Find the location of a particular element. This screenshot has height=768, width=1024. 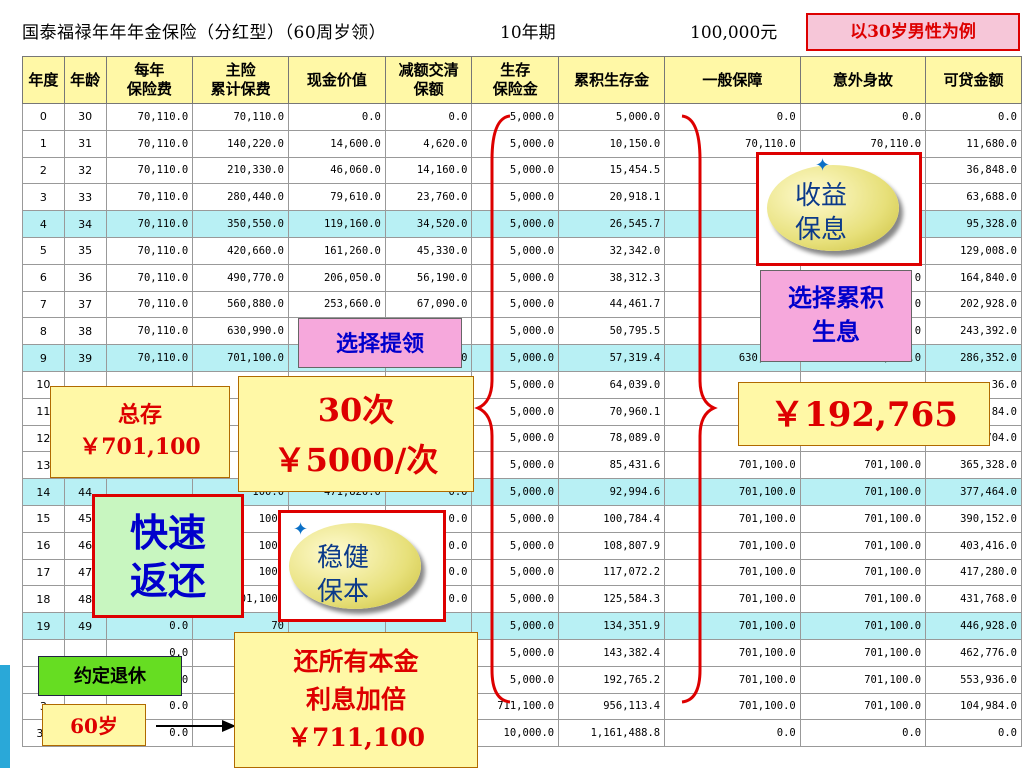

age60-label: 60岁 is located at coordinates (94, 725).